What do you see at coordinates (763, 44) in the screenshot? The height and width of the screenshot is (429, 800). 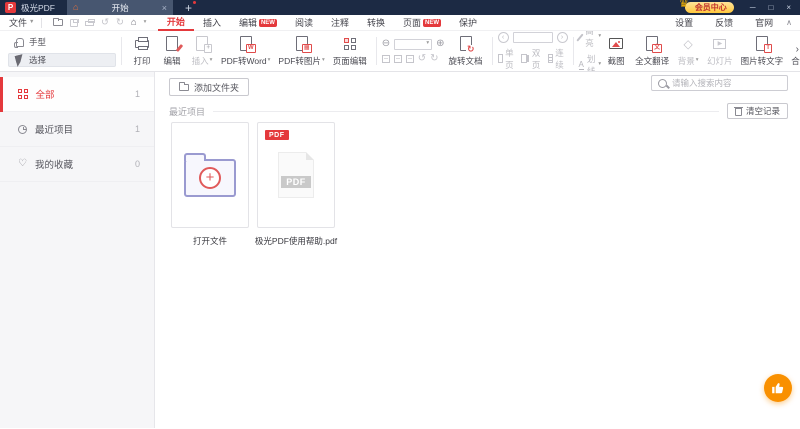 I see `image-to-text-icon: T` at bounding box center [763, 44].